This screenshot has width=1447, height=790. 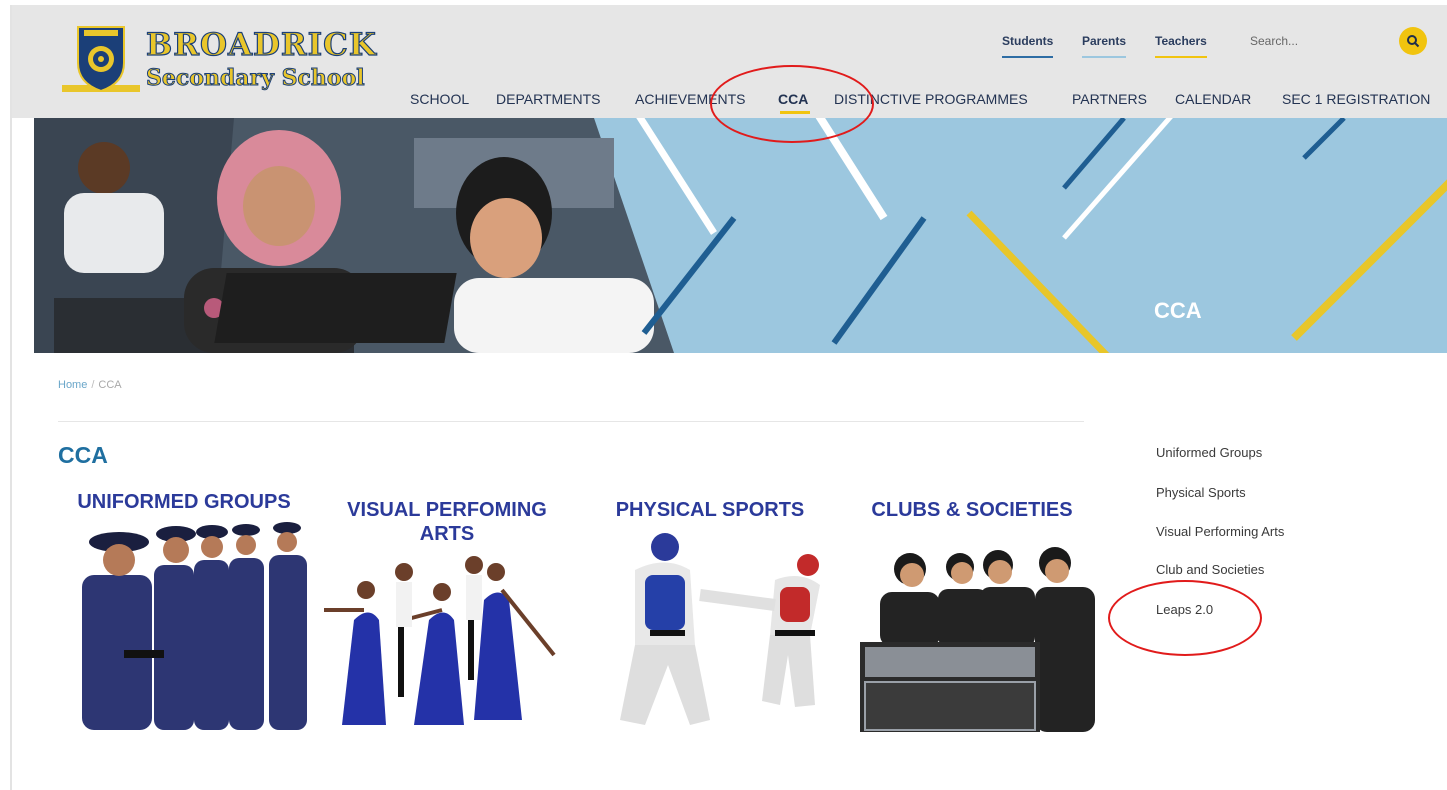 What do you see at coordinates (571, 421) in the screenshot?
I see `divider` at bounding box center [571, 421].